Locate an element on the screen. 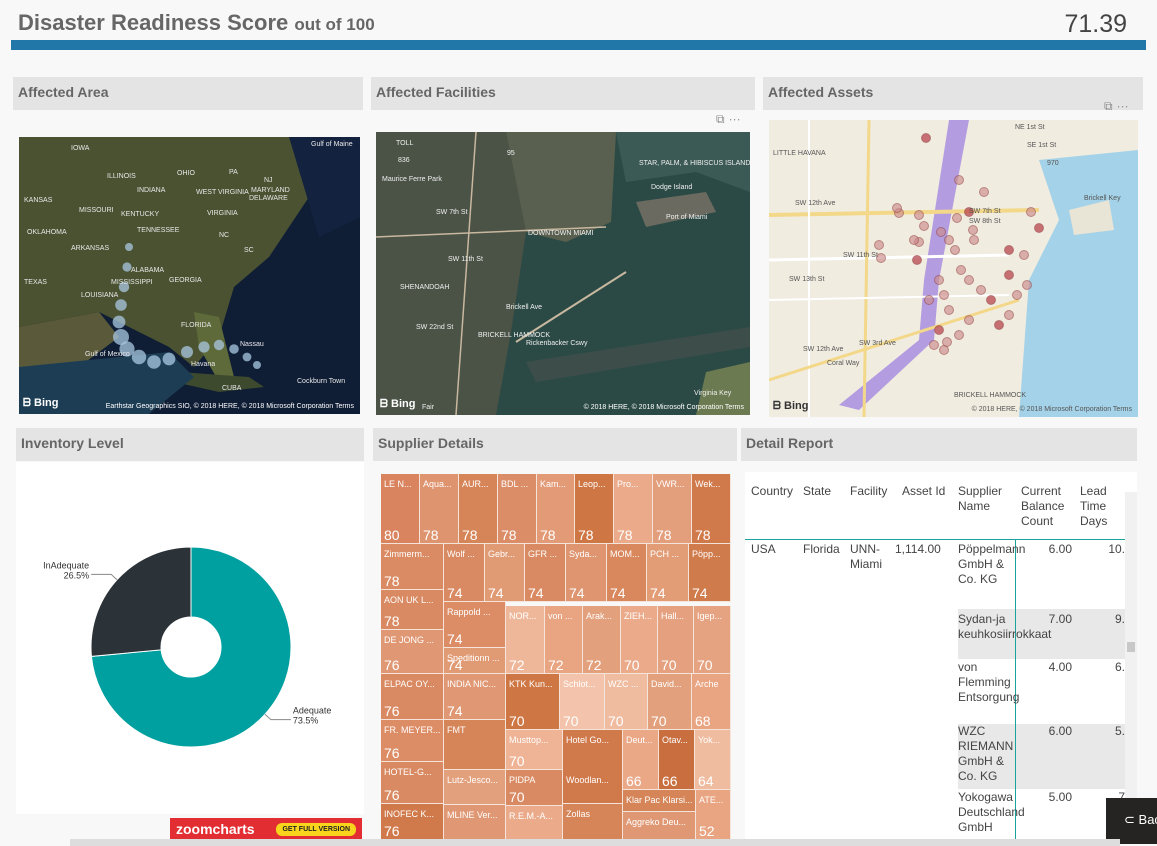  treemap-cell: ATE... 52 is located at coordinates (713, 815).